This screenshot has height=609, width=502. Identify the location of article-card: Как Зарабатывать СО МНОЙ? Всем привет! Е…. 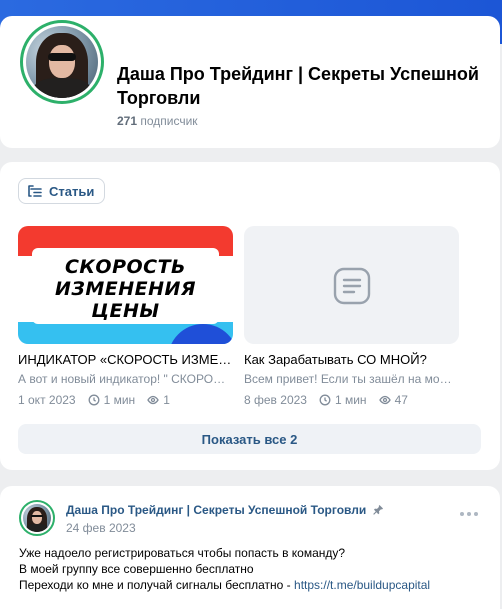
(351, 317).